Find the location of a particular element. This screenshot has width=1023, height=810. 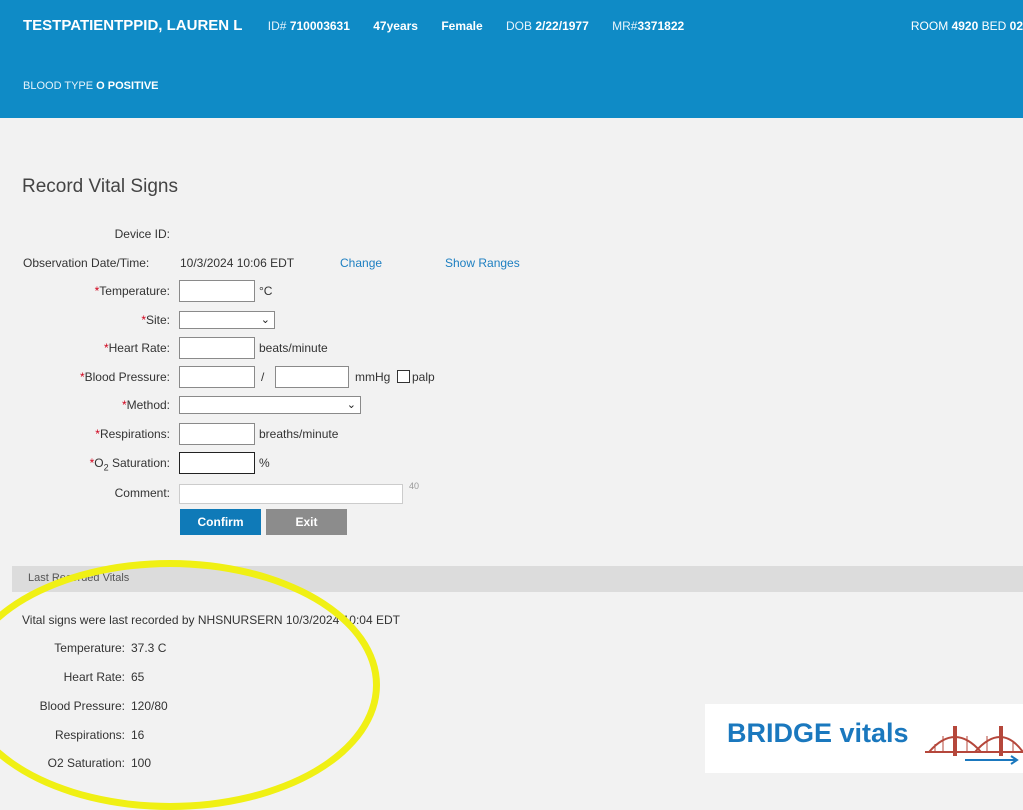

method-row: *Method: ⌄ is located at coordinates (300, 405).